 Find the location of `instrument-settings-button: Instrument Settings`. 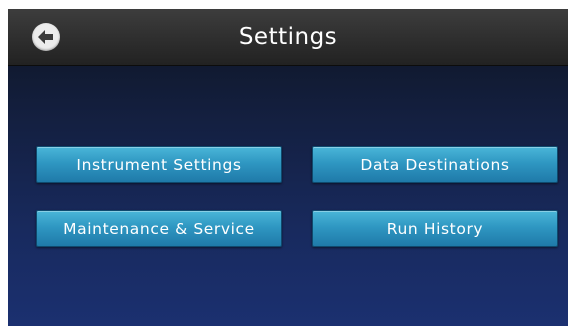

instrument-settings-button: Instrument Settings is located at coordinates (159, 164).